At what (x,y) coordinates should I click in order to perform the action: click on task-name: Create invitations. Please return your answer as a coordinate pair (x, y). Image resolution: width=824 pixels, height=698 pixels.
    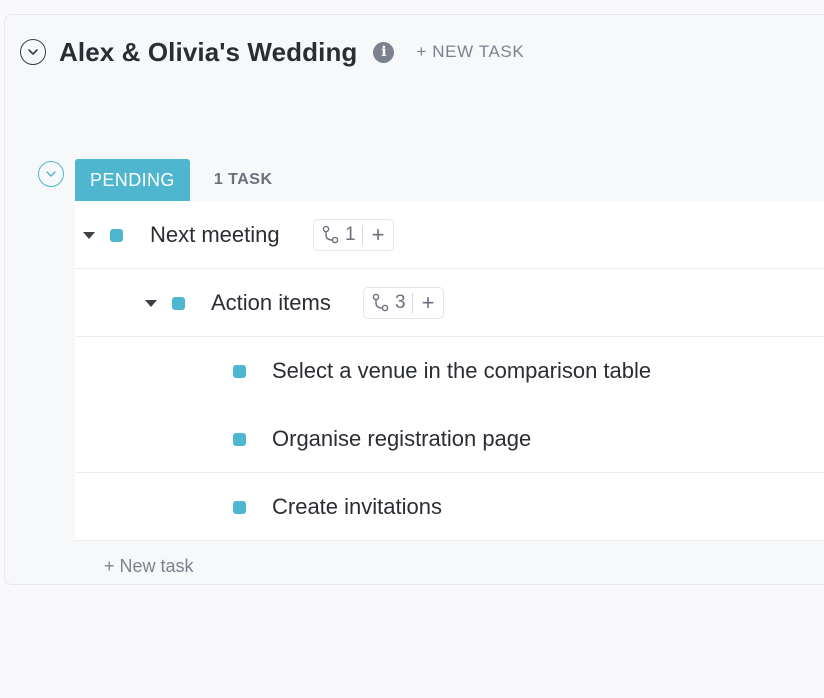
    Looking at the image, I should click on (357, 507).